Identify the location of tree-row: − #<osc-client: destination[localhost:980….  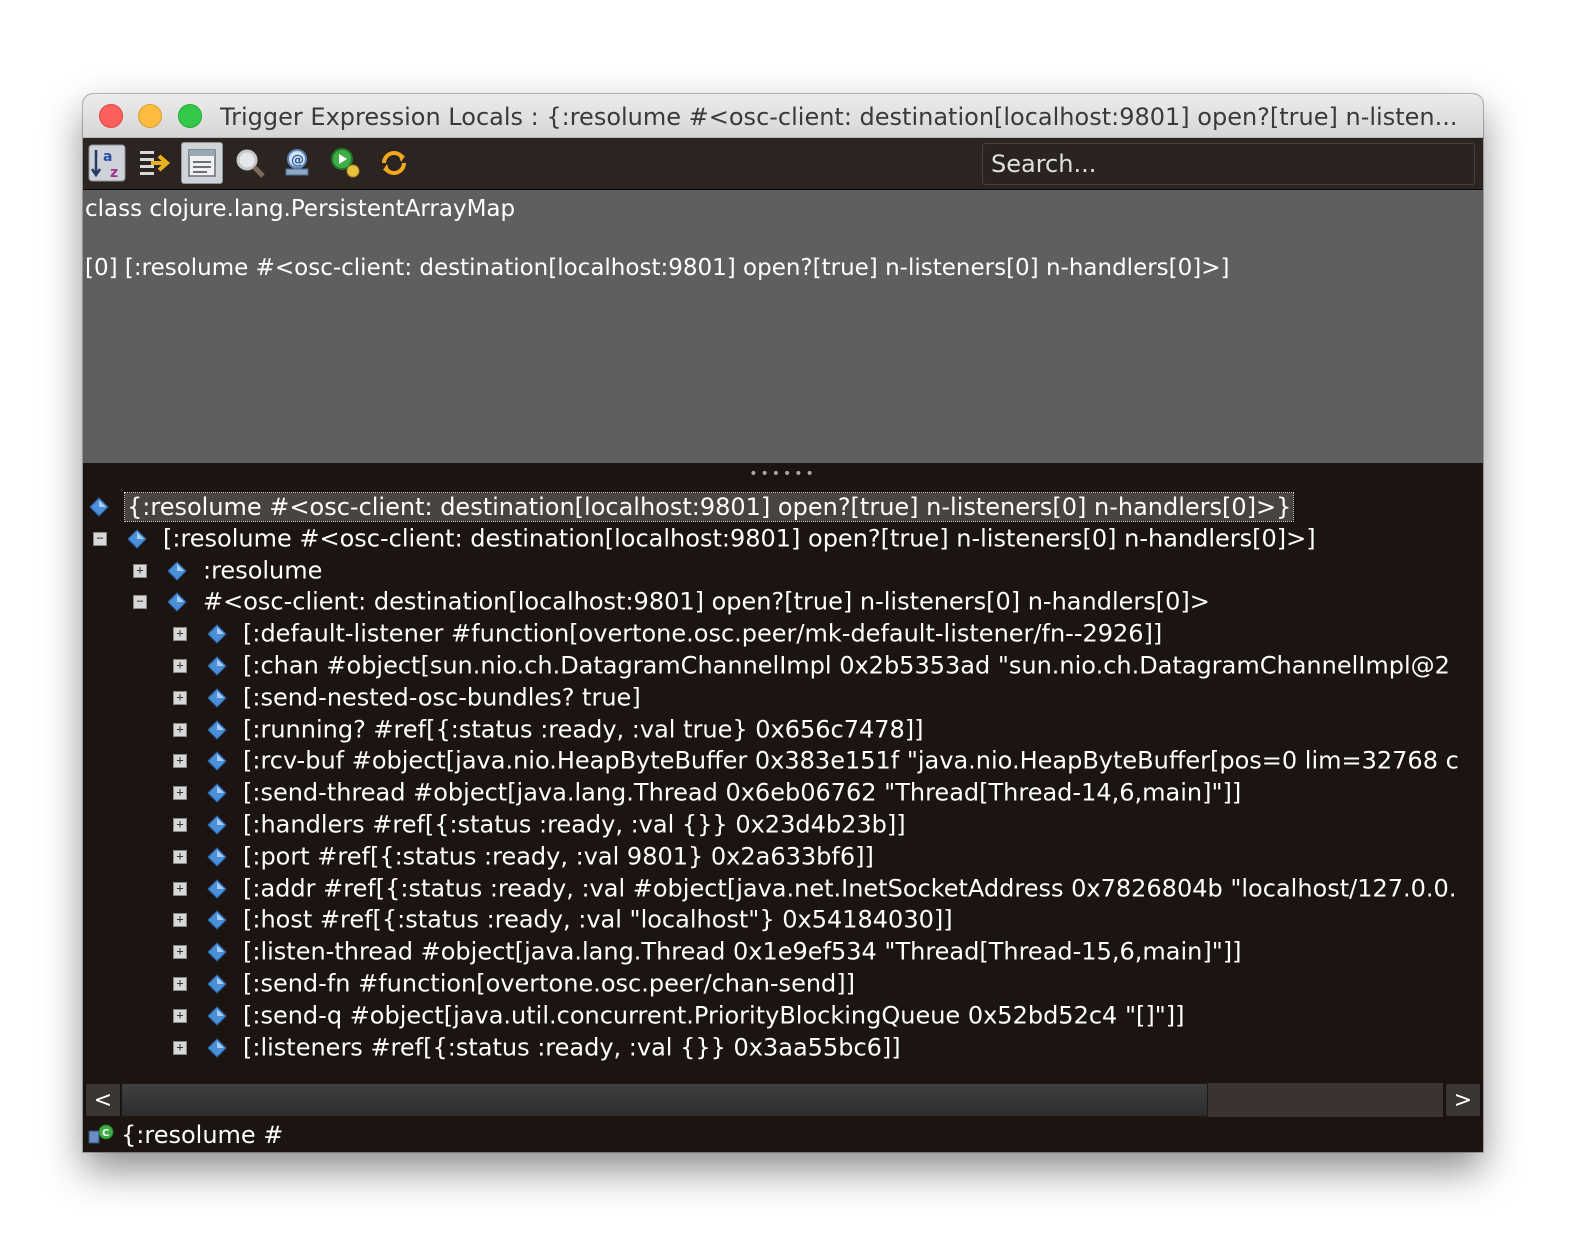
(671, 601).